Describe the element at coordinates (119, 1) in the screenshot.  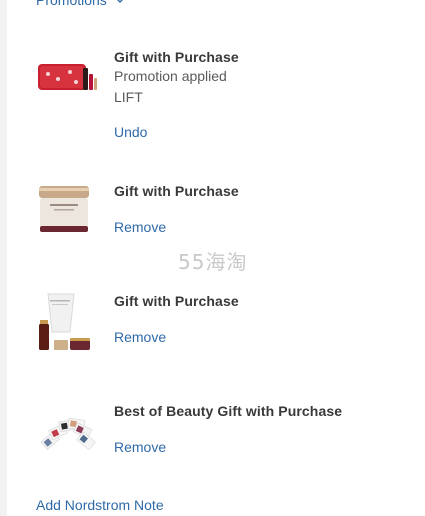
I see `chevron-down-icon` at that location.